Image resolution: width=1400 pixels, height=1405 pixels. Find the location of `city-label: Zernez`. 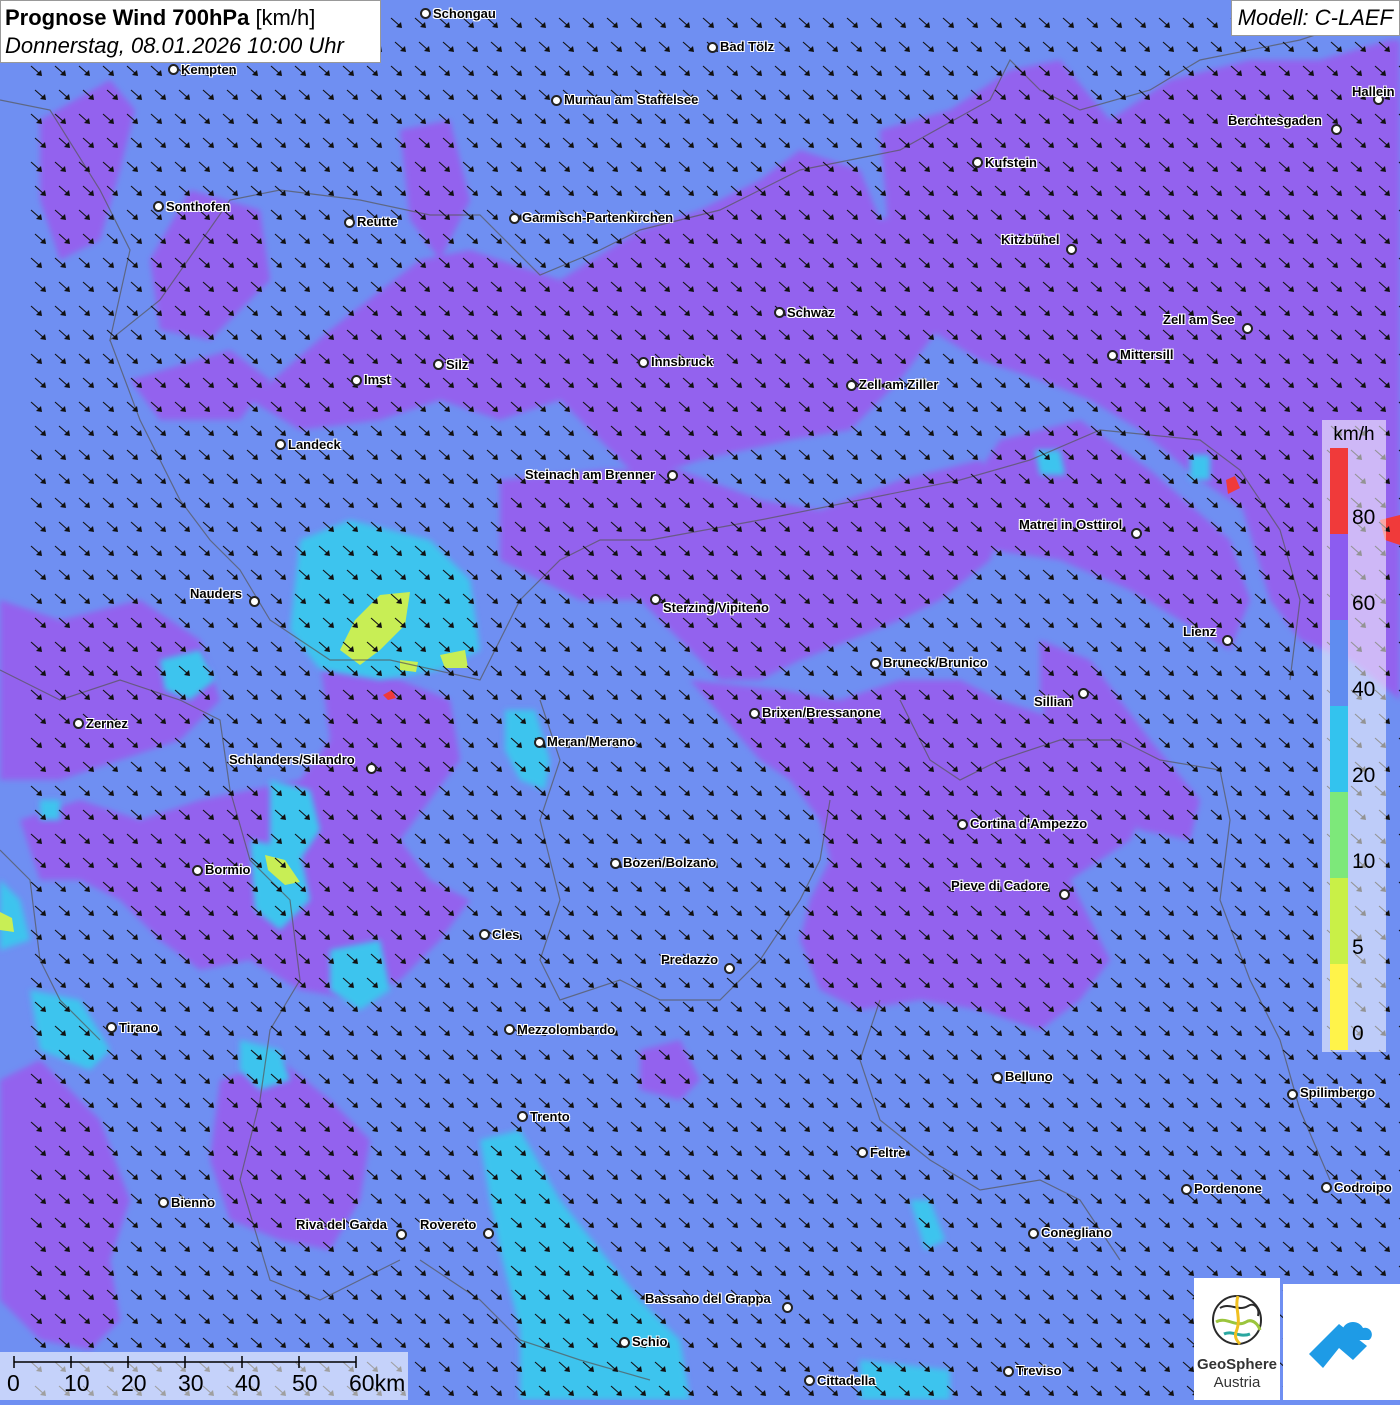

city-label: Zernez is located at coordinates (107, 723).